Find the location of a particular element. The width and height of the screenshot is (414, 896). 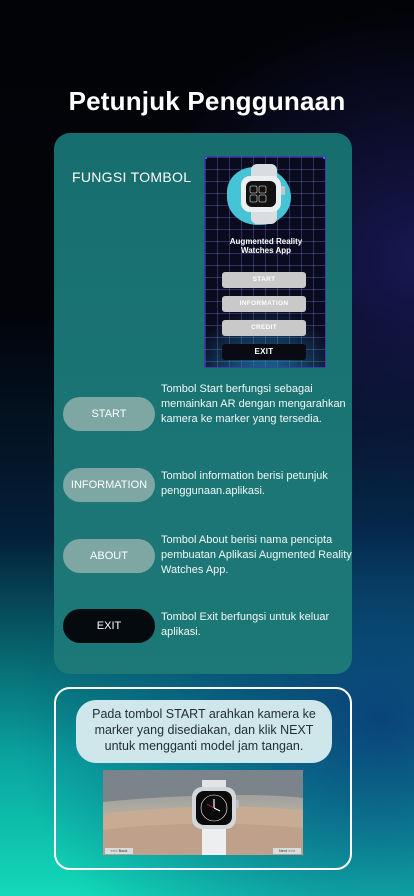

exit-button: EXIT is located at coordinates (109, 626).